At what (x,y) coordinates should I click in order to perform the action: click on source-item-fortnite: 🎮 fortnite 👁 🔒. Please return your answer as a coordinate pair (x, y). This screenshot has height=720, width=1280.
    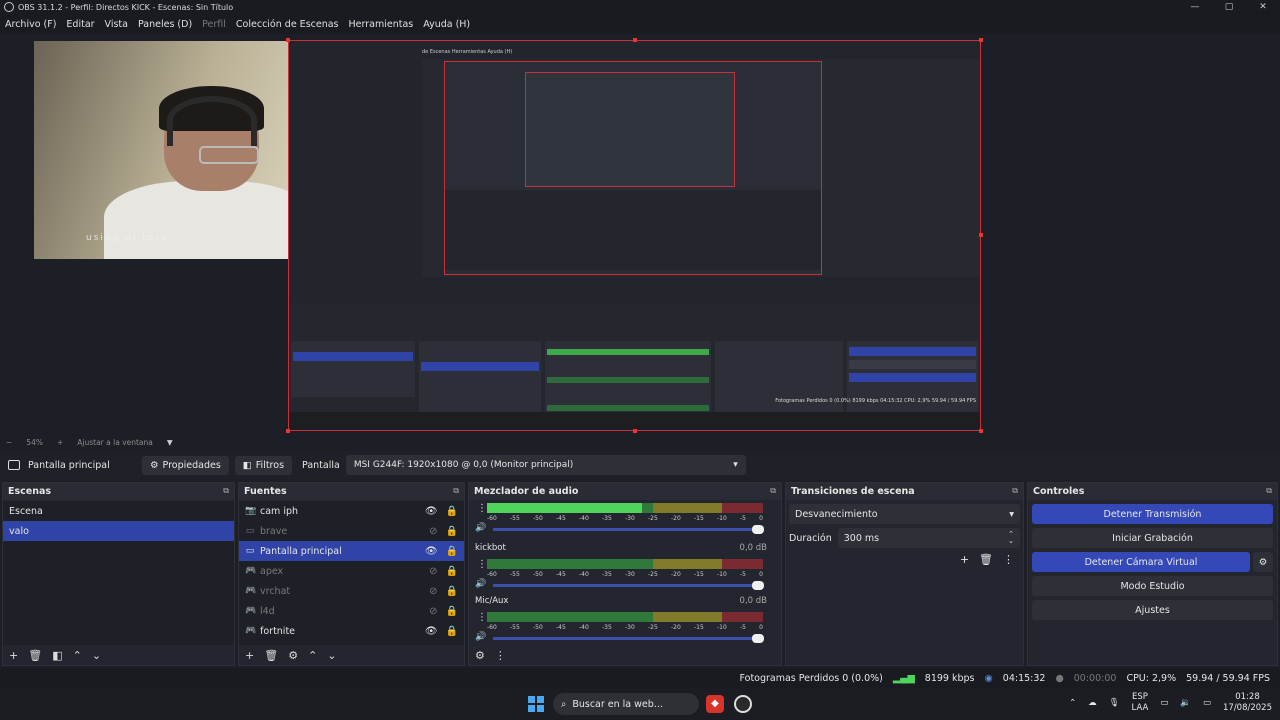
    Looking at the image, I should click on (351, 631).